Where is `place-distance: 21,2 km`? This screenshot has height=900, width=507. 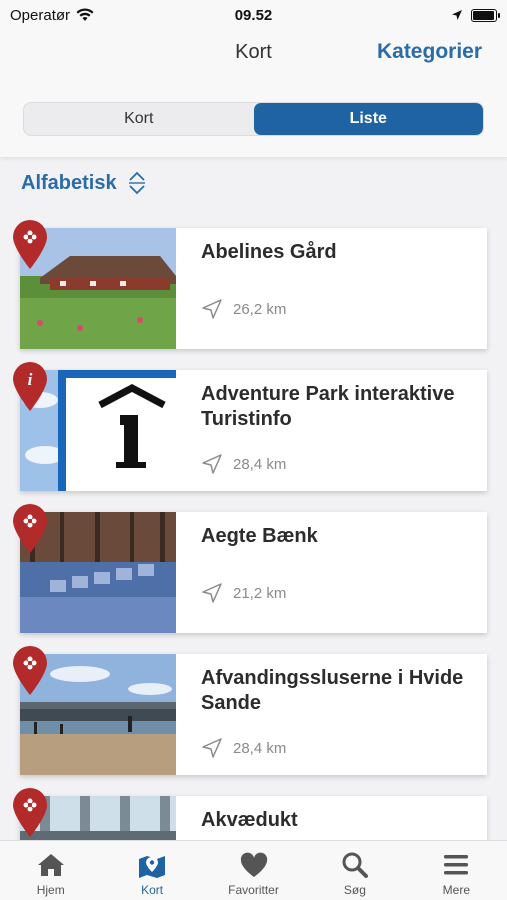
place-distance: 21,2 km is located at coordinates (243, 593).